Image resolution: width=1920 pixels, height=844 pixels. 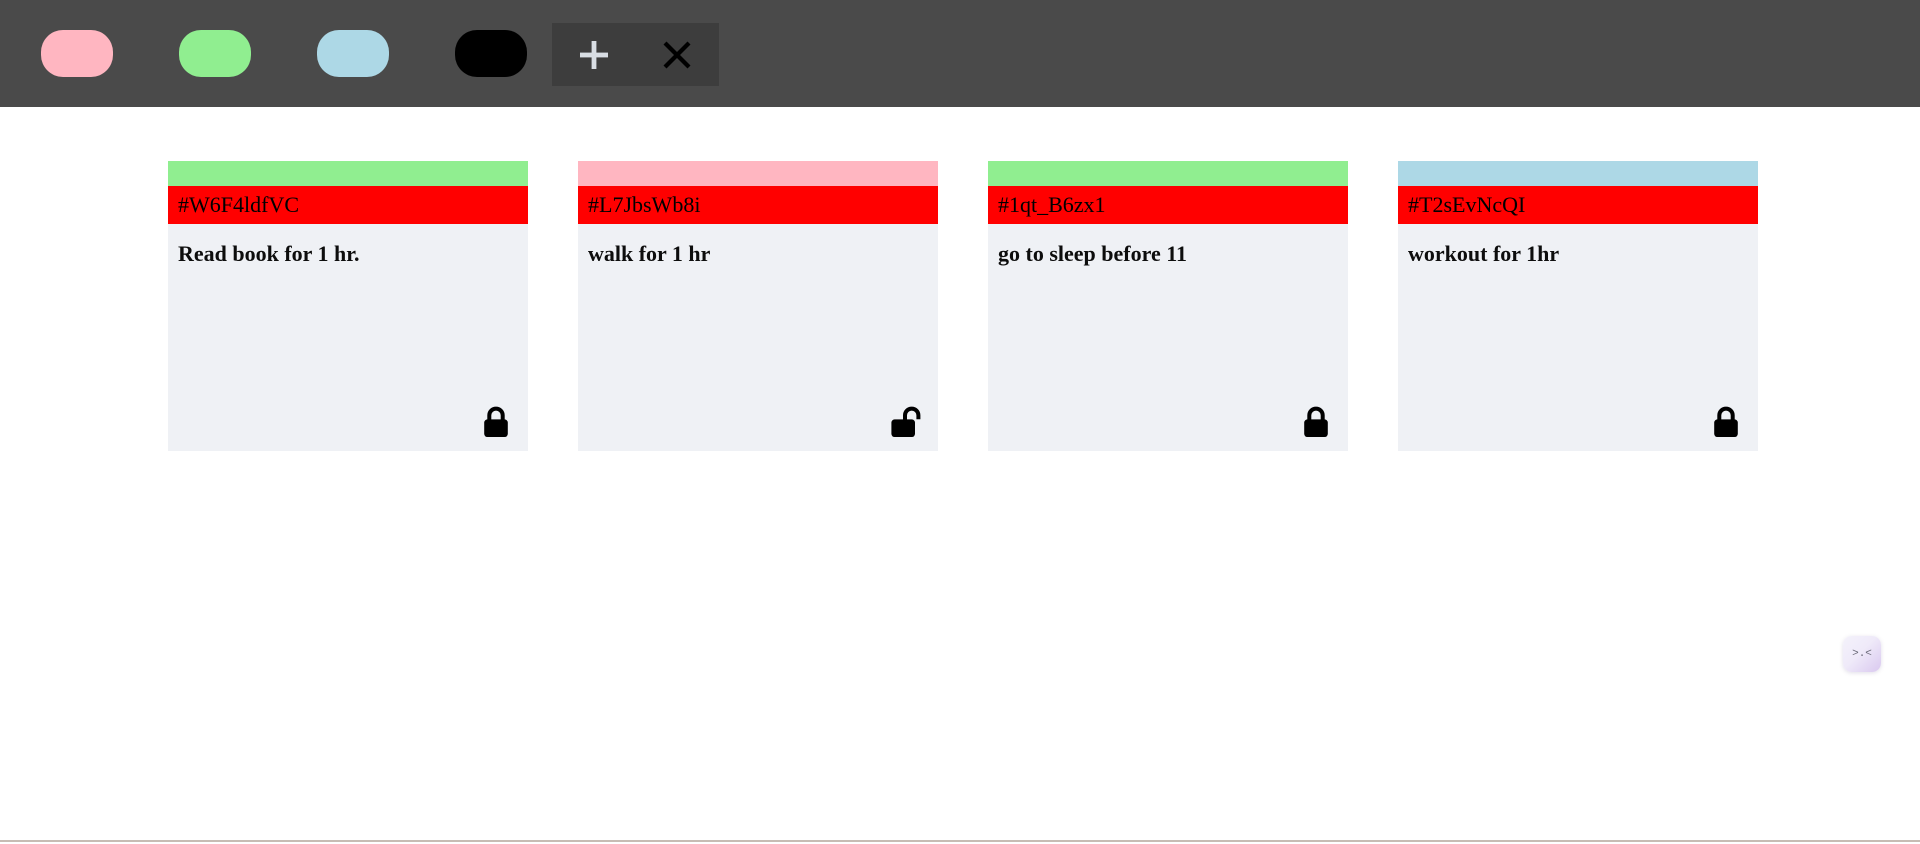 I want to click on note-text: workout for 1hr, so click(x=1484, y=253).